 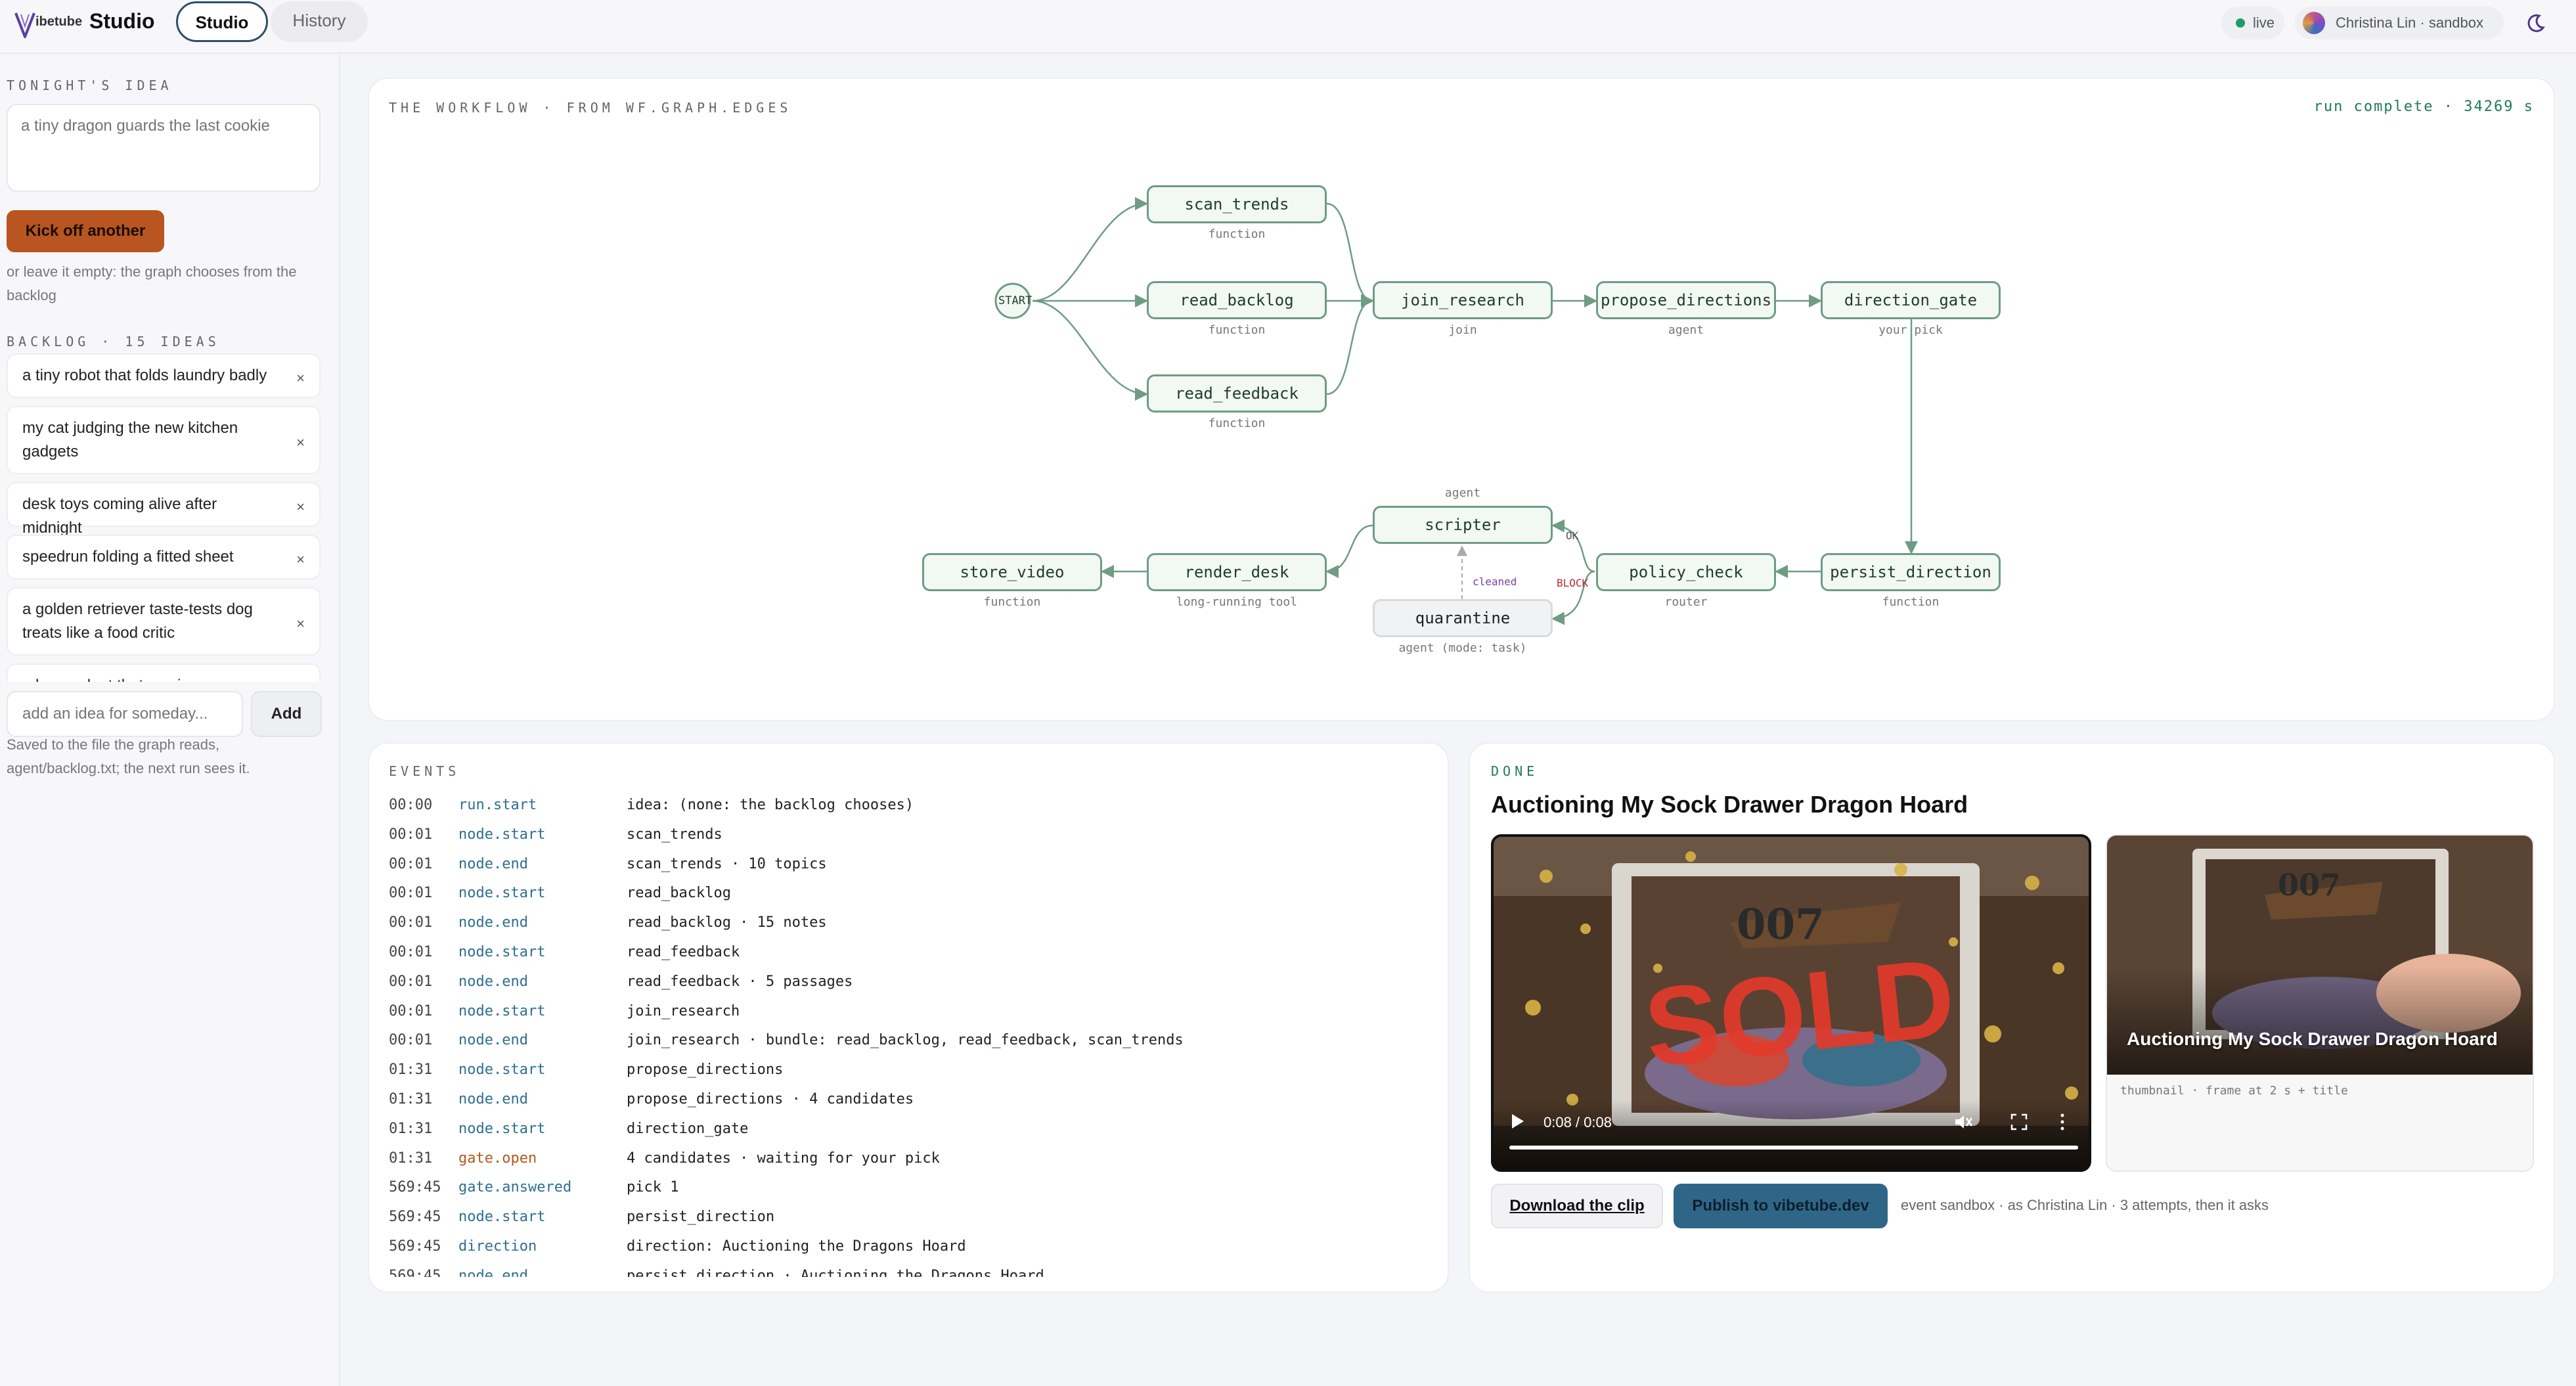 What do you see at coordinates (1350, 345) in the screenshot?
I see `edge-read-feedback-join` at bounding box center [1350, 345].